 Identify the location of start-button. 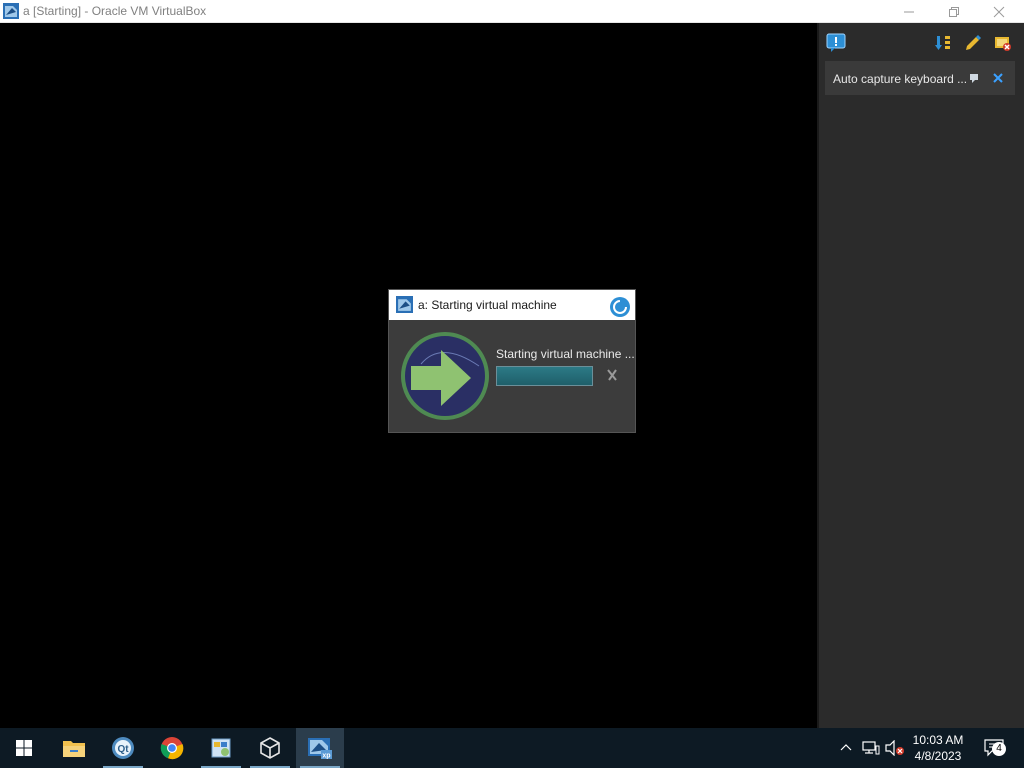
(24, 748).